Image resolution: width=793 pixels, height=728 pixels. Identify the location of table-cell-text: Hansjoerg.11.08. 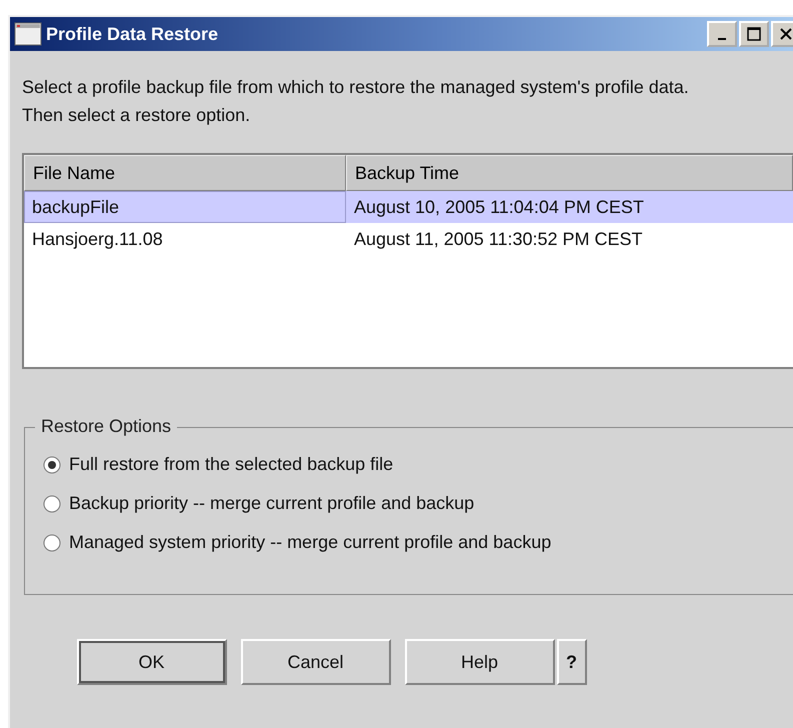
(97, 239).